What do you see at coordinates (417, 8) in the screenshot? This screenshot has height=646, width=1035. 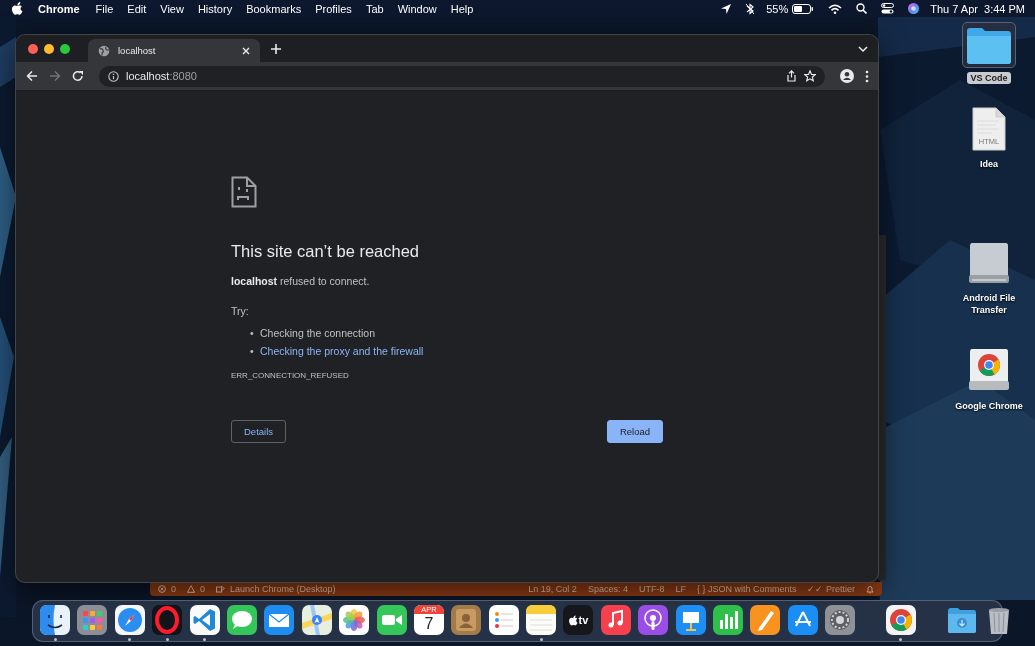 I see `menu-item: Window` at bounding box center [417, 8].